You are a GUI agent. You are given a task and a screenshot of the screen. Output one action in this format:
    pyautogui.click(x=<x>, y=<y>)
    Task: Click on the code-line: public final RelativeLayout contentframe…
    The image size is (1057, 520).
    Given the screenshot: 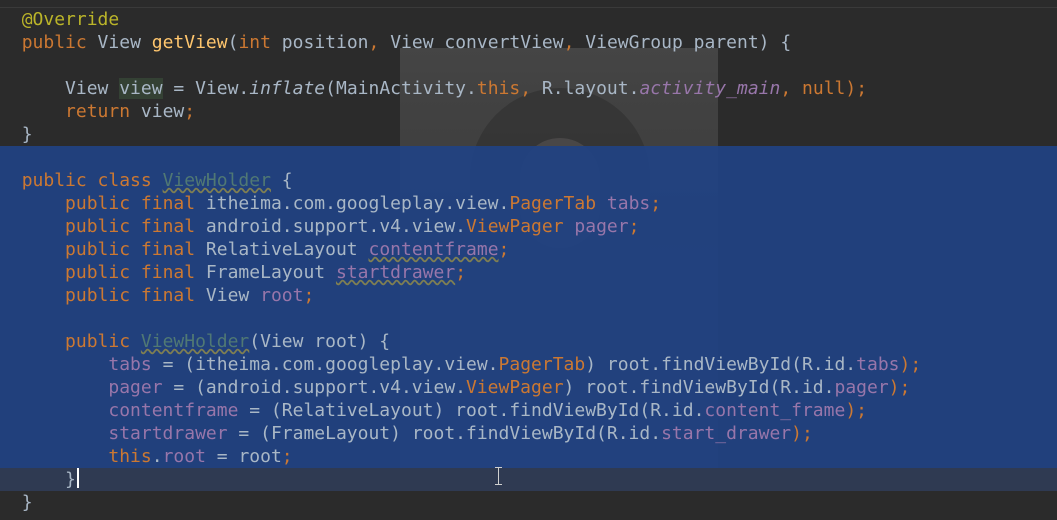 What is the action you would take?
    pyautogui.click(x=528, y=249)
    